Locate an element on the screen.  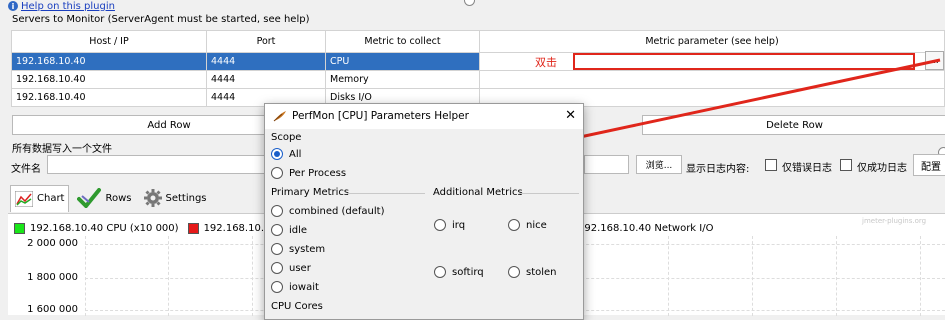
tab-settings: Settings is located at coordinates (175, 198).